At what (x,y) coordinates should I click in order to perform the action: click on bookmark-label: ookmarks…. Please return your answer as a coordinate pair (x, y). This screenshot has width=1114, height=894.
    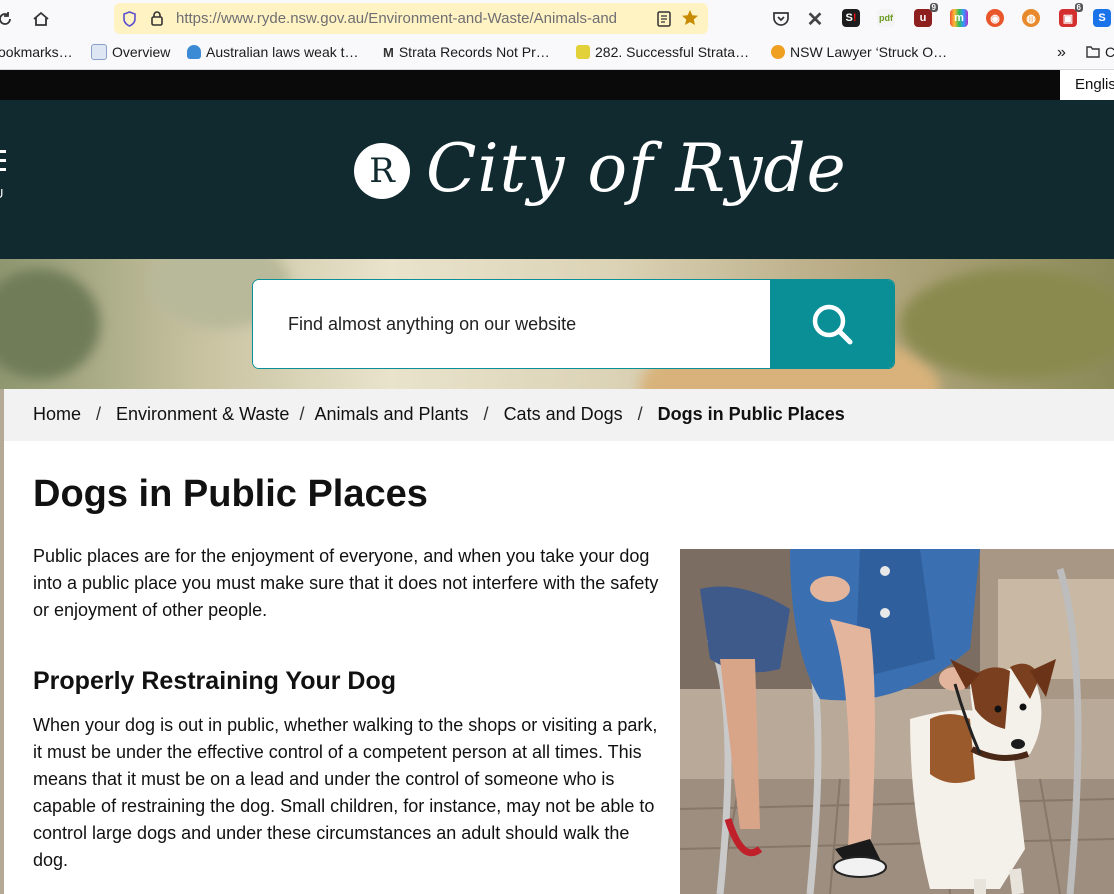
    Looking at the image, I should click on (36, 52).